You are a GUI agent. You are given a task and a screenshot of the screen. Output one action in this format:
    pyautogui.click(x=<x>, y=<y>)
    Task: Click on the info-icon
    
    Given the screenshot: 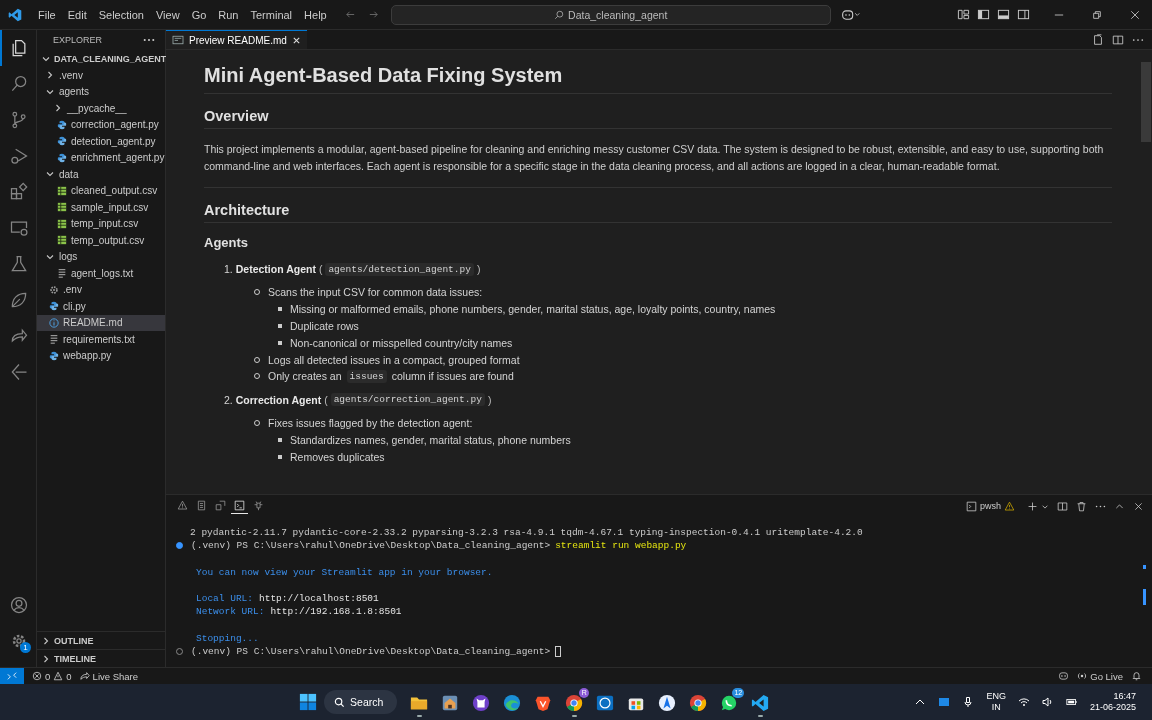 What is the action you would take?
    pyautogui.click(x=54, y=322)
    